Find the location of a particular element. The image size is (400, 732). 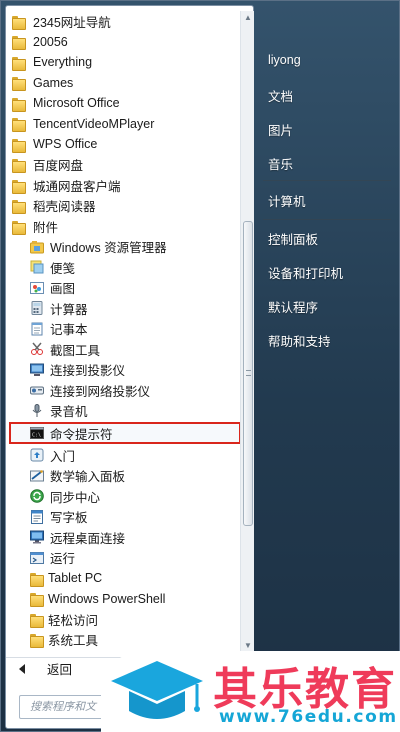

list-item-label: 连接到投影仪 is located at coordinates (88, 371).